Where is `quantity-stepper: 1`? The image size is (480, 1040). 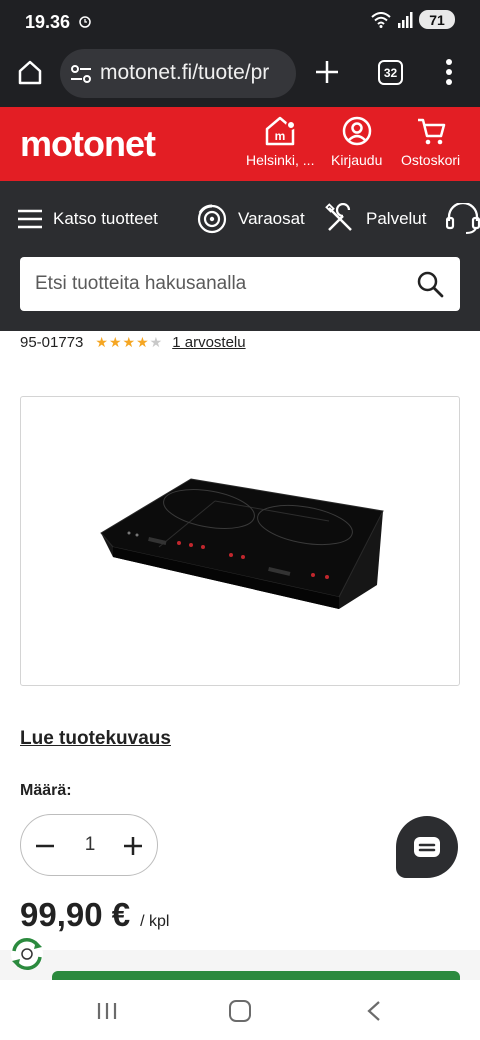 quantity-stepper: 1 is located at coordinates (89, 845).